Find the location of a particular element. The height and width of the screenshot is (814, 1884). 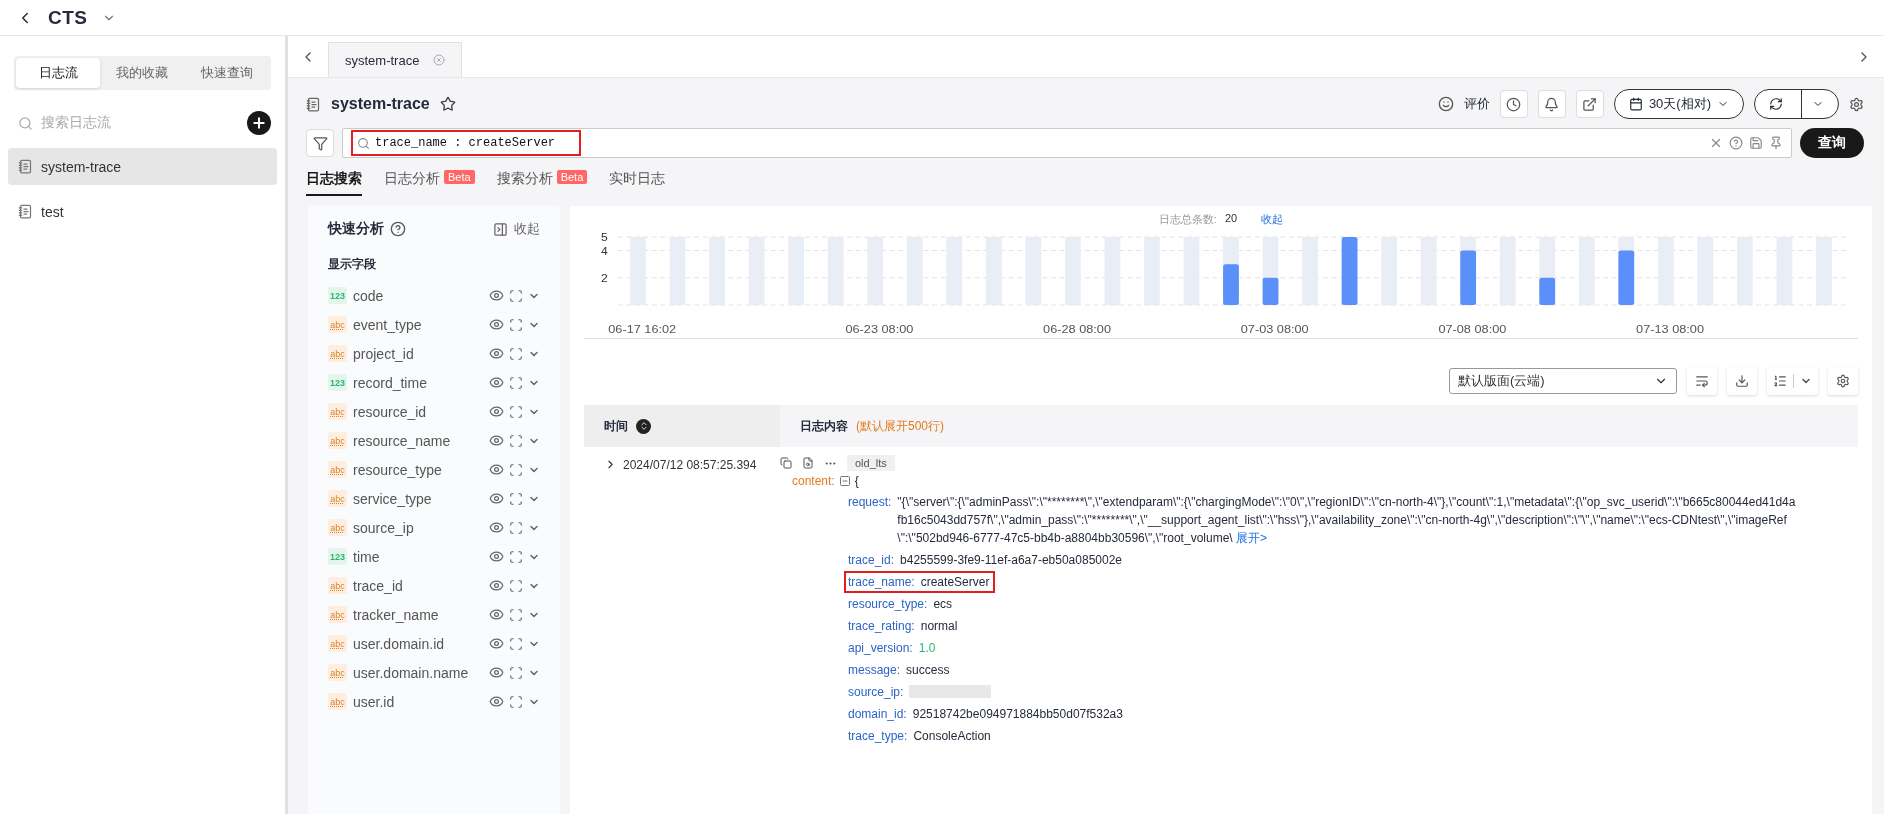

file-search-icon is located at coordinates (808, 463).